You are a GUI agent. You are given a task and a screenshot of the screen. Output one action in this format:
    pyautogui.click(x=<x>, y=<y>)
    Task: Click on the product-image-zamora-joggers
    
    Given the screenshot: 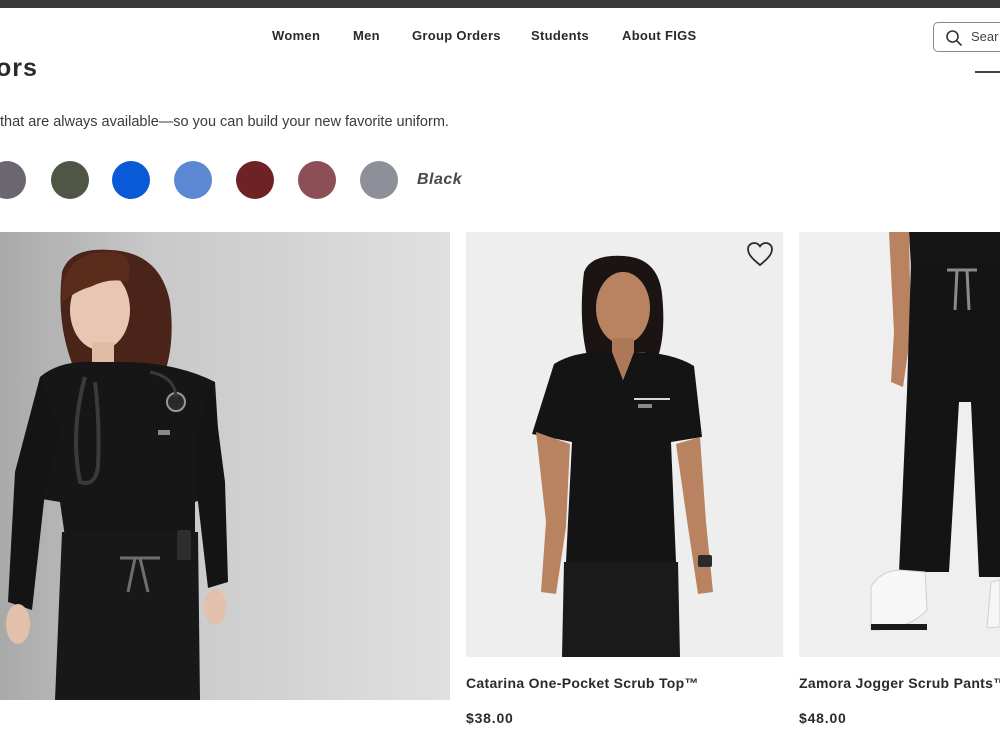 What is the action you would take?
    pyautogui.click(x=899, y=444)
    